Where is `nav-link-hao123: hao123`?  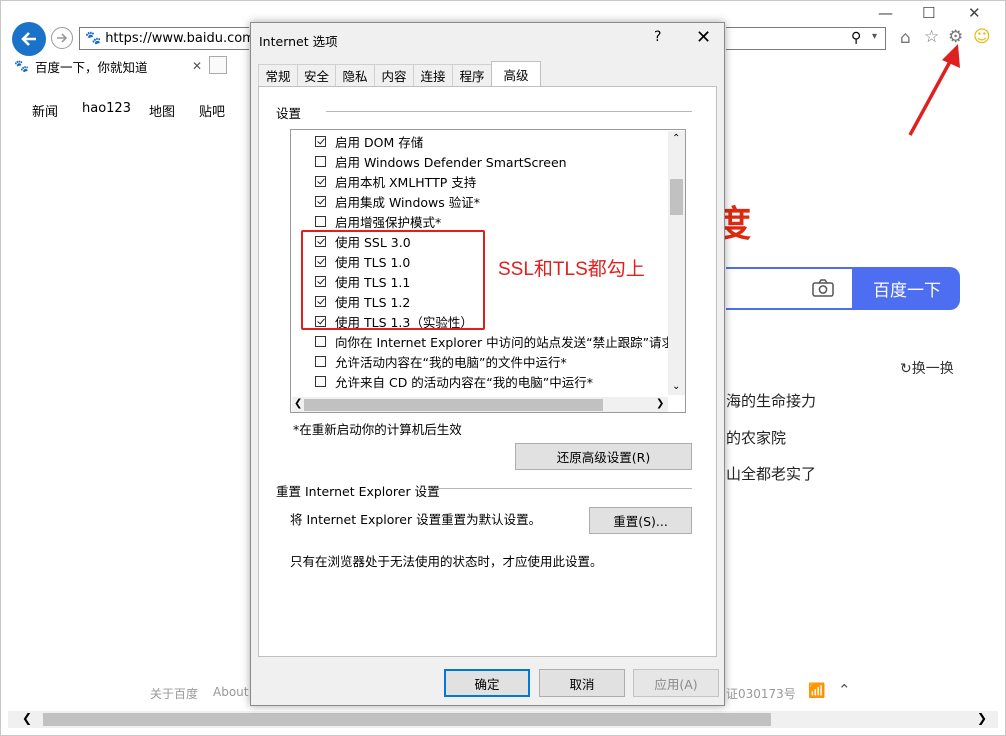
nav-link-hao123: hao123 is located at coordinates (106, 108).